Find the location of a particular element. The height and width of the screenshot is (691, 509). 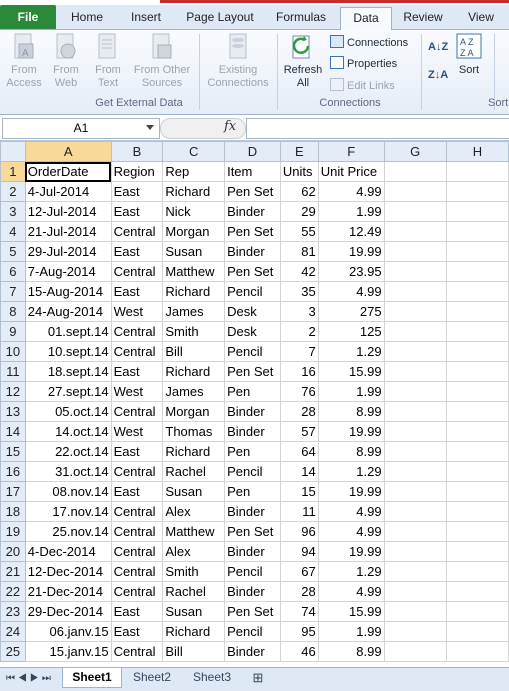

row-header: 15 is located at coordinates (13, 451).